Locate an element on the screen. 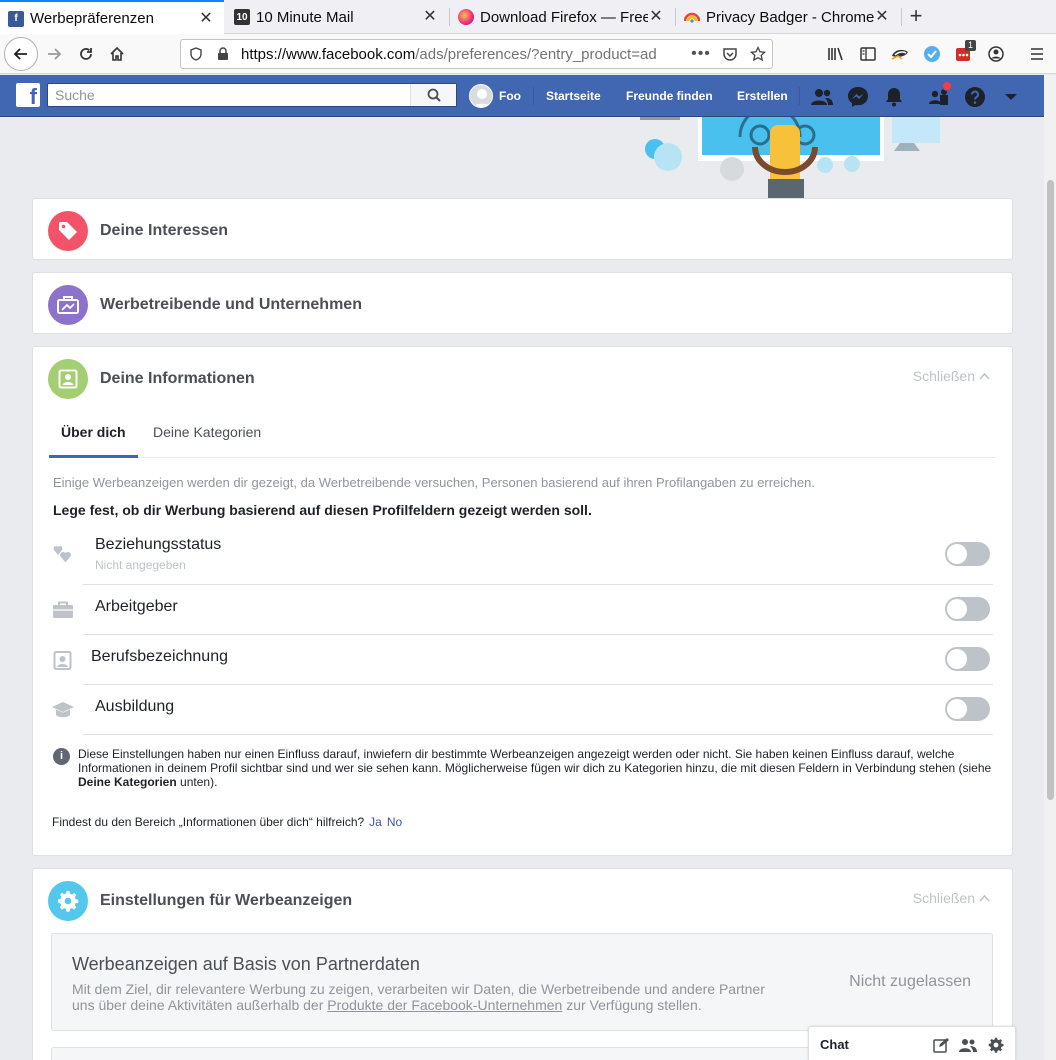  advertisers-section: Werbetreibende und Unternehmen is located at coordinates (522, 303).